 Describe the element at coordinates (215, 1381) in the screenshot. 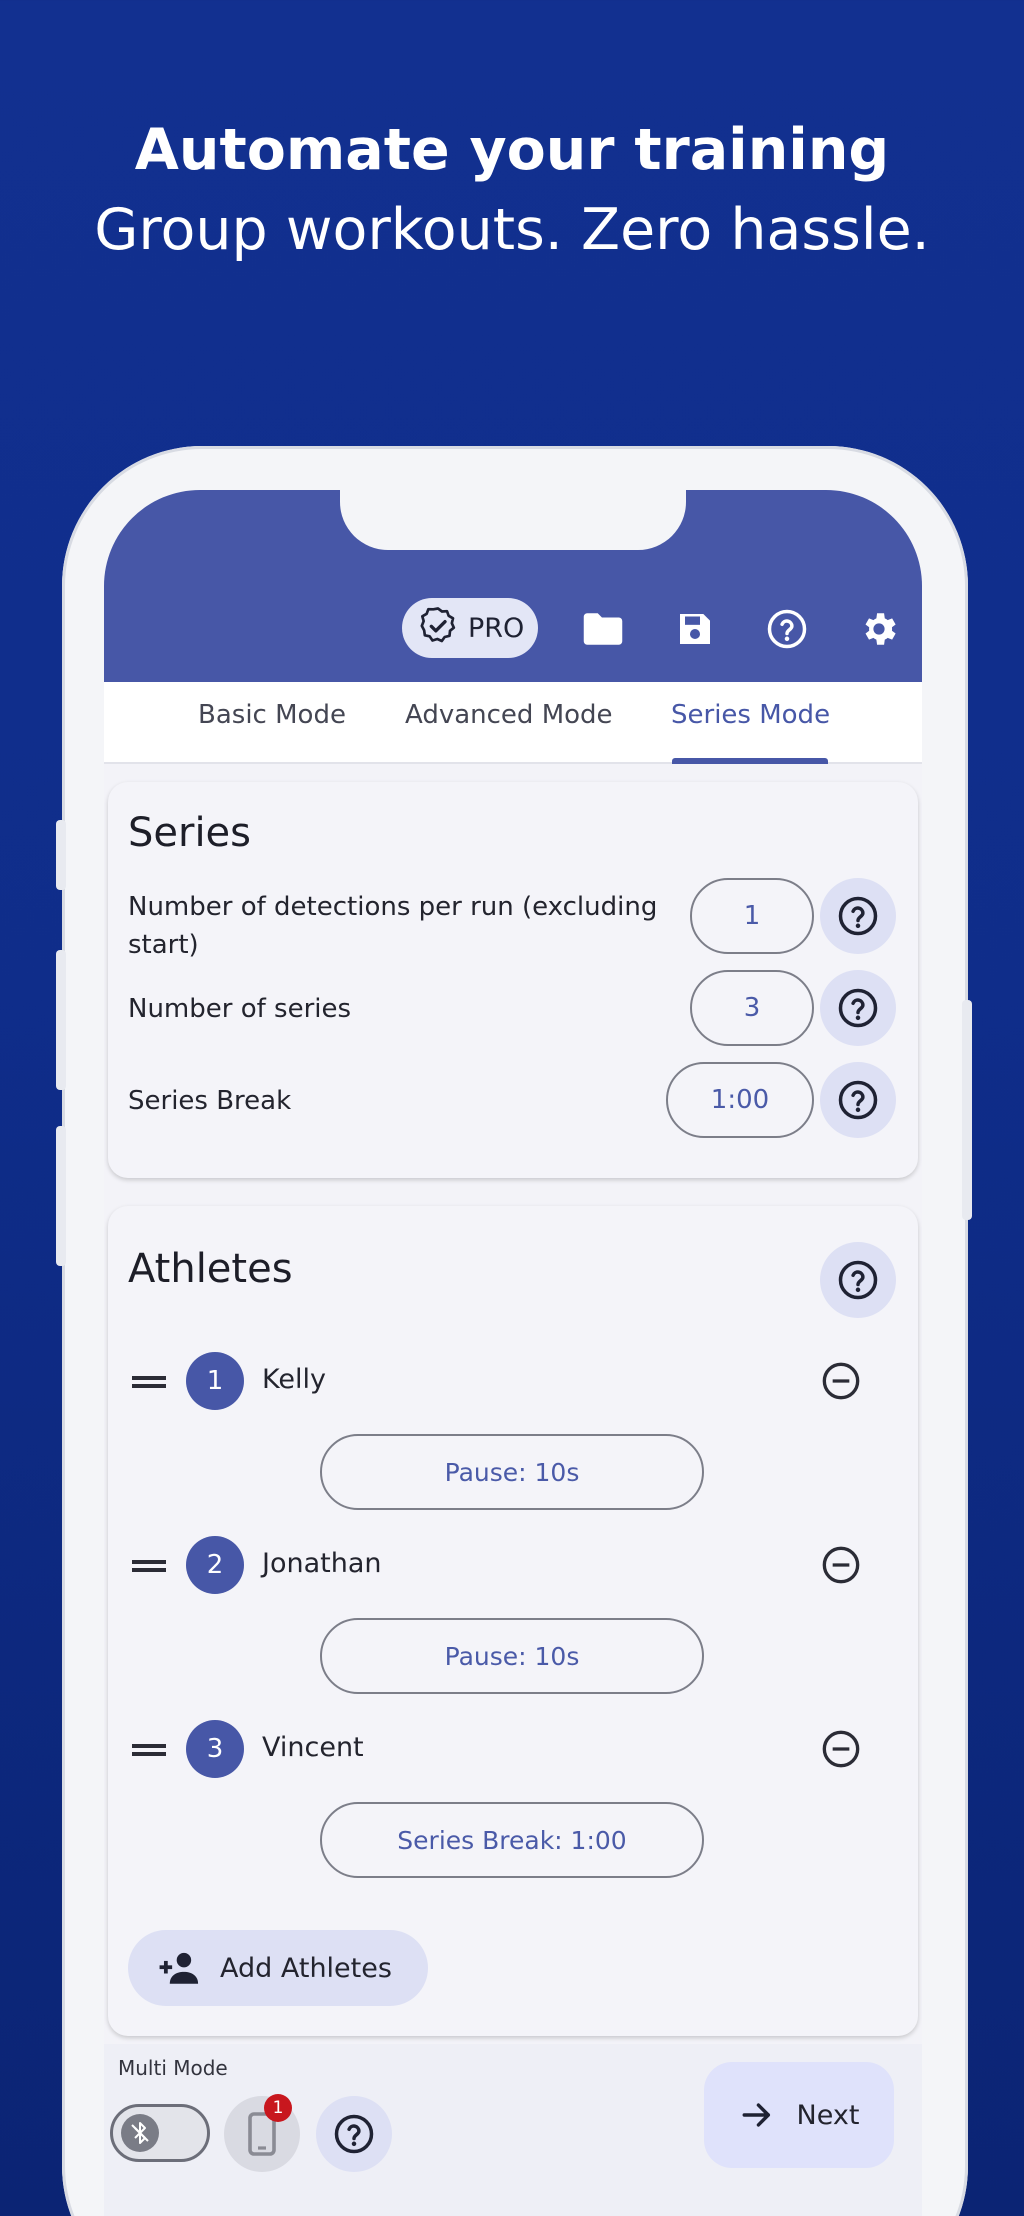

I see `athlete-number-badge: 1` at that location.